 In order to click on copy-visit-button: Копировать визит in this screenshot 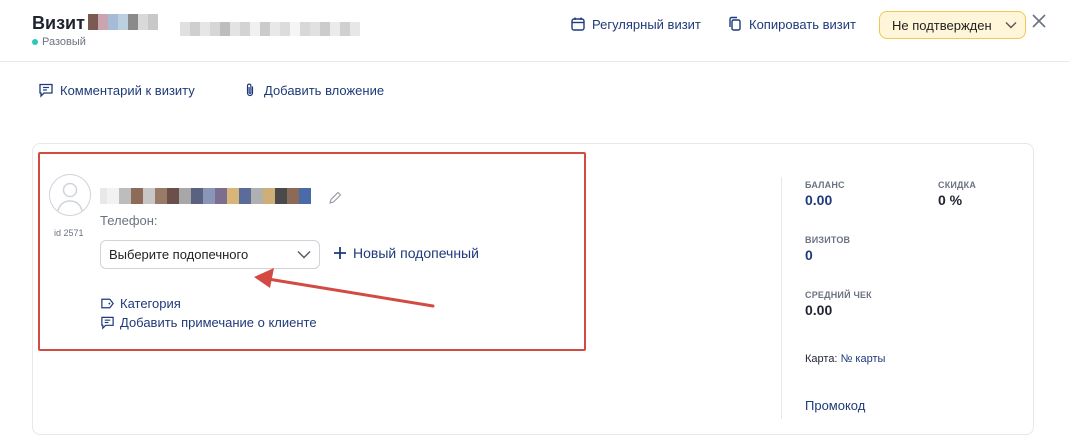, I will do `click(791, 24)`.